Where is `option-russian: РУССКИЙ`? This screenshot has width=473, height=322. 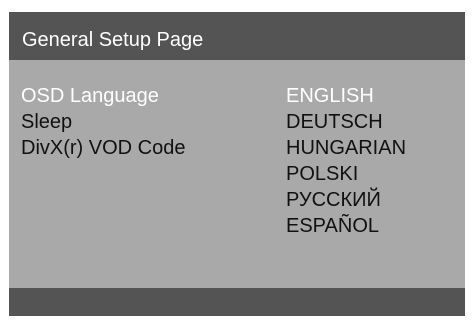 option-russian: РУССКИЙ is located at coordinates (346, 200).